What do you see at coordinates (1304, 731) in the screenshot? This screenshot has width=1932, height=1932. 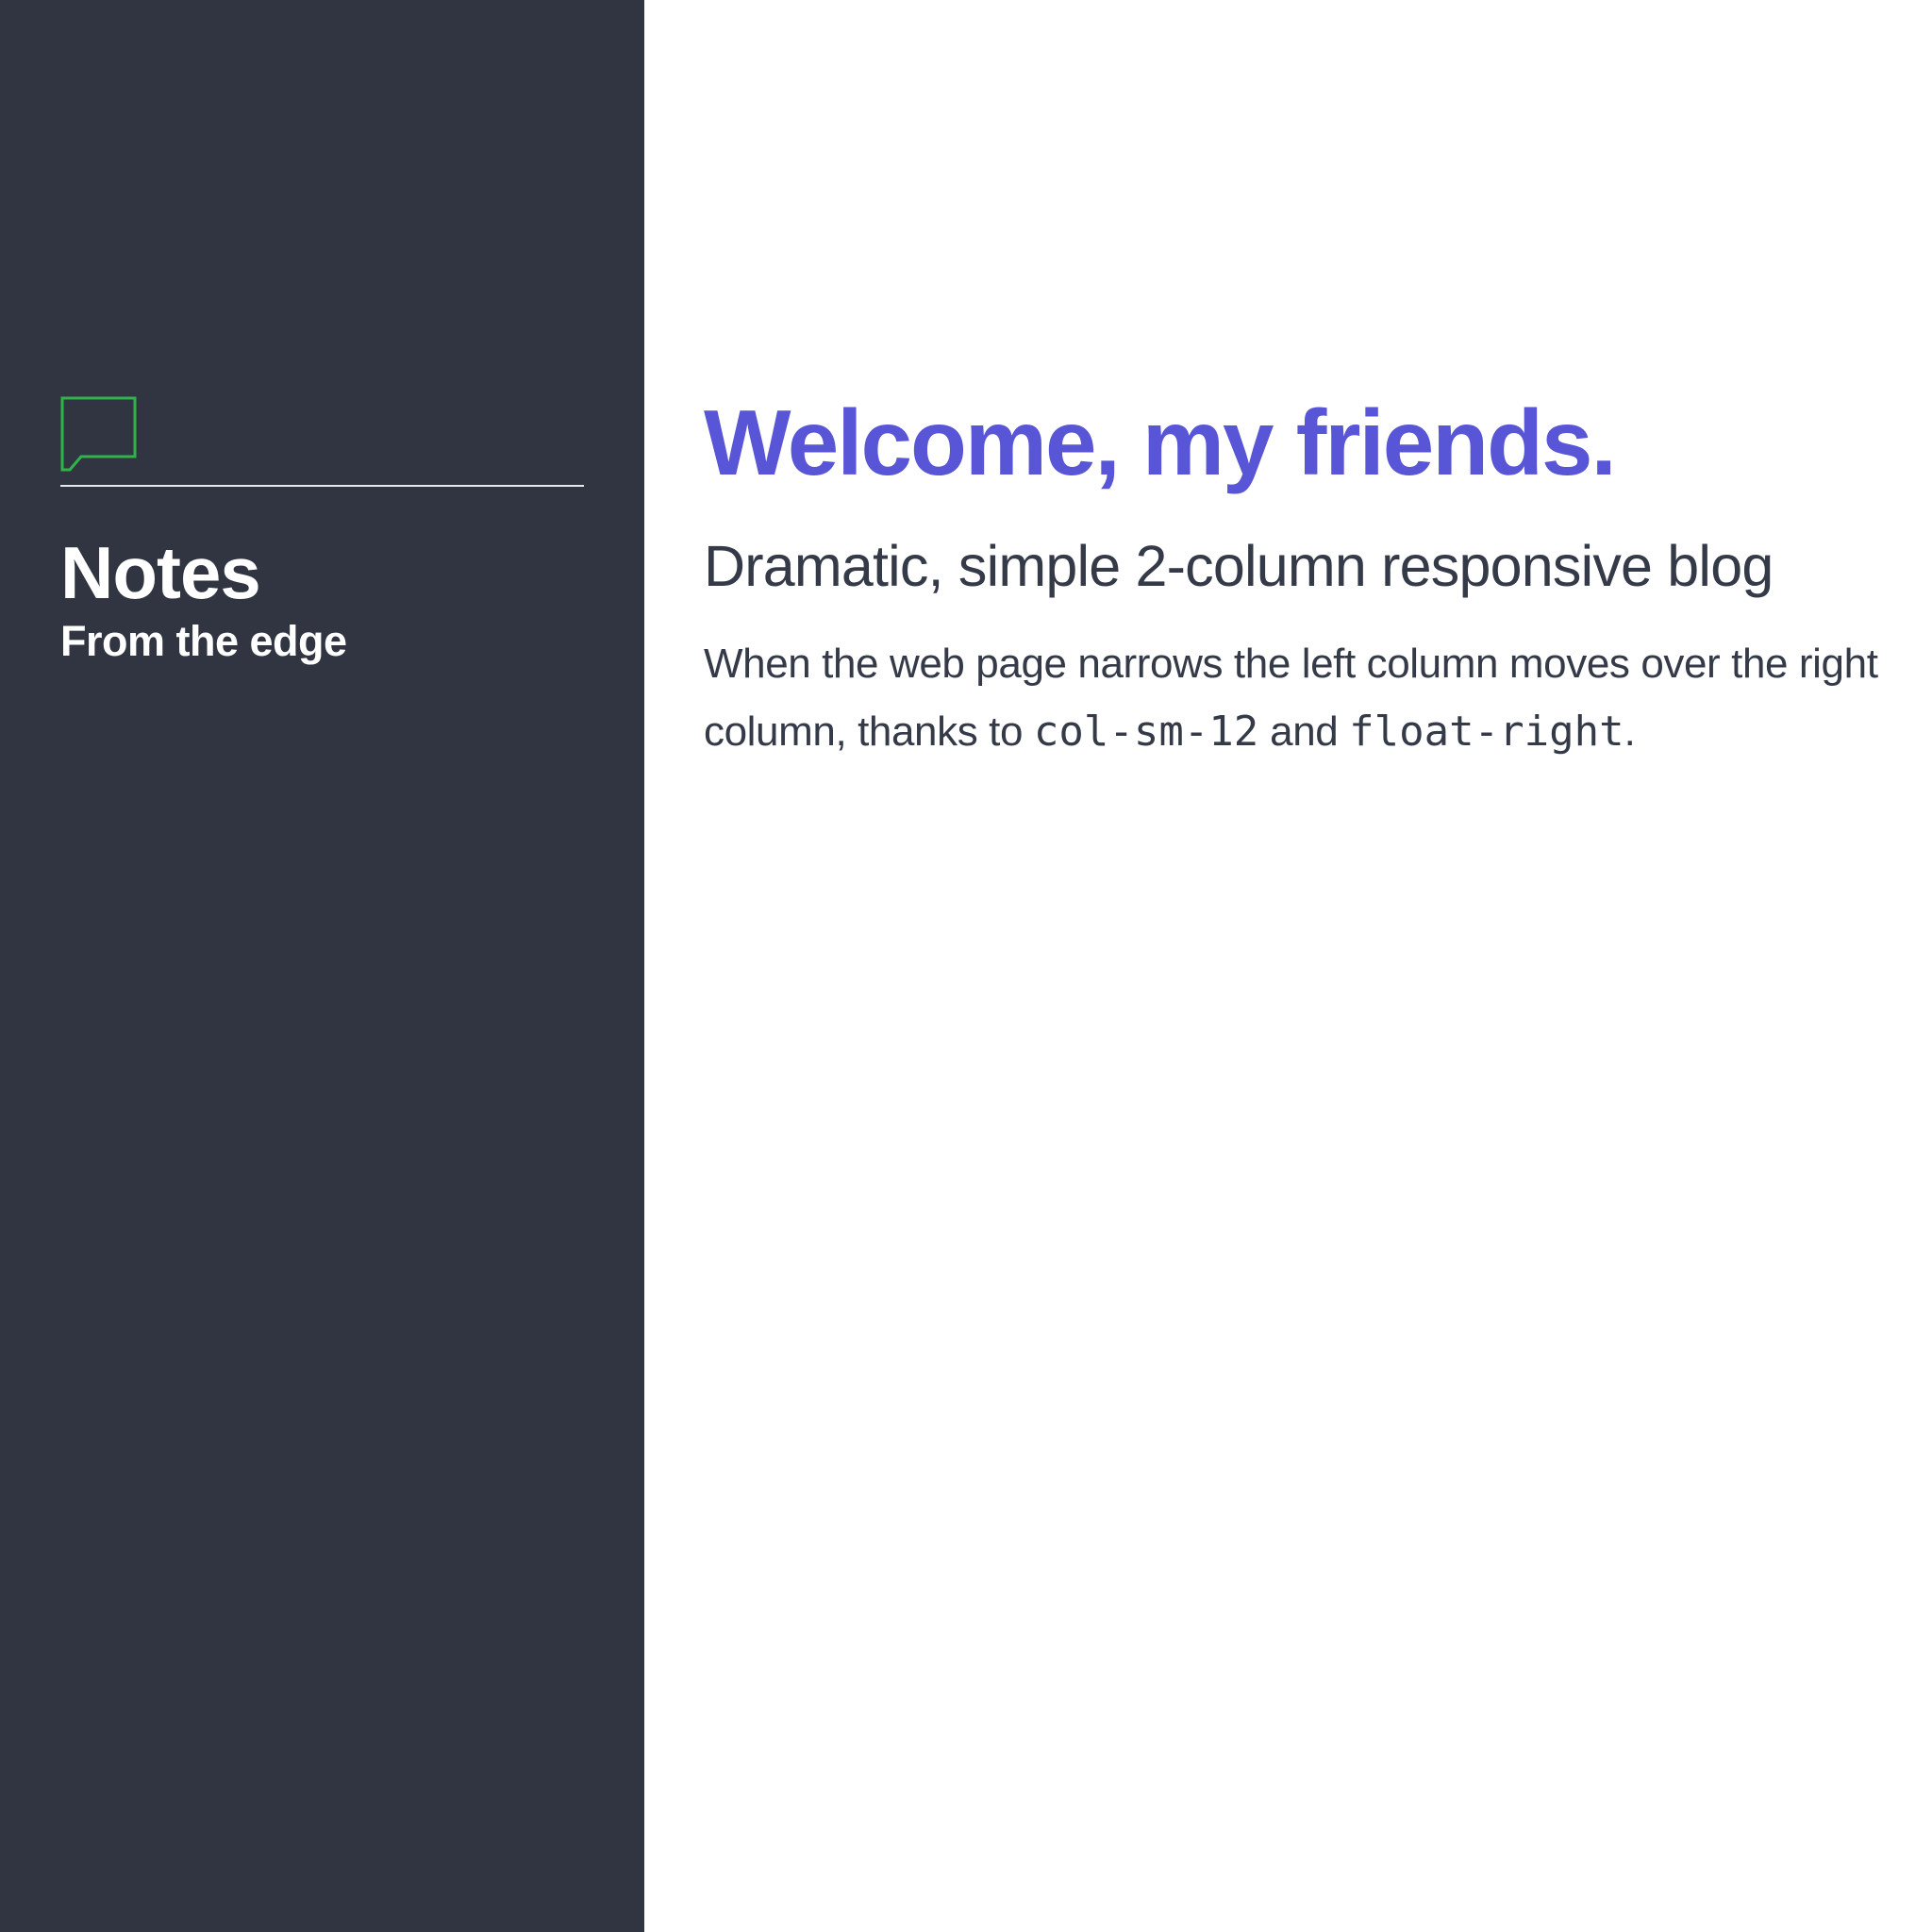 I see `paragraph-text-middle: and` at bounding box center [1304, 731].